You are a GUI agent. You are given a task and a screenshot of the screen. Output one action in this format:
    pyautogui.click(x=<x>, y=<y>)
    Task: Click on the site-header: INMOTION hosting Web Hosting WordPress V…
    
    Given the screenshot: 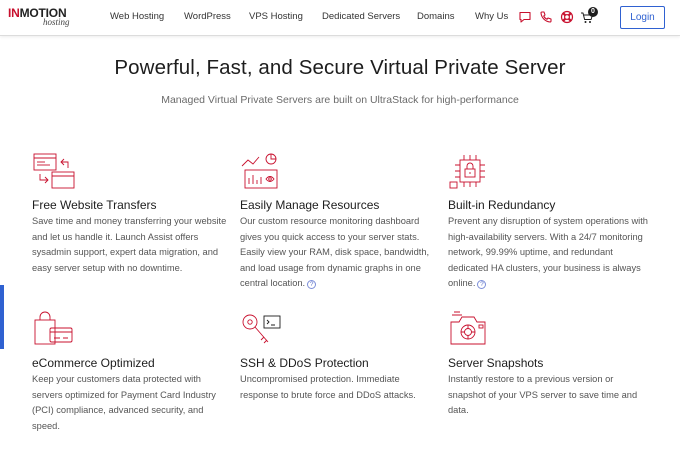 What is the action you would take?
    pyautogui.click(x=340, y=18)
    